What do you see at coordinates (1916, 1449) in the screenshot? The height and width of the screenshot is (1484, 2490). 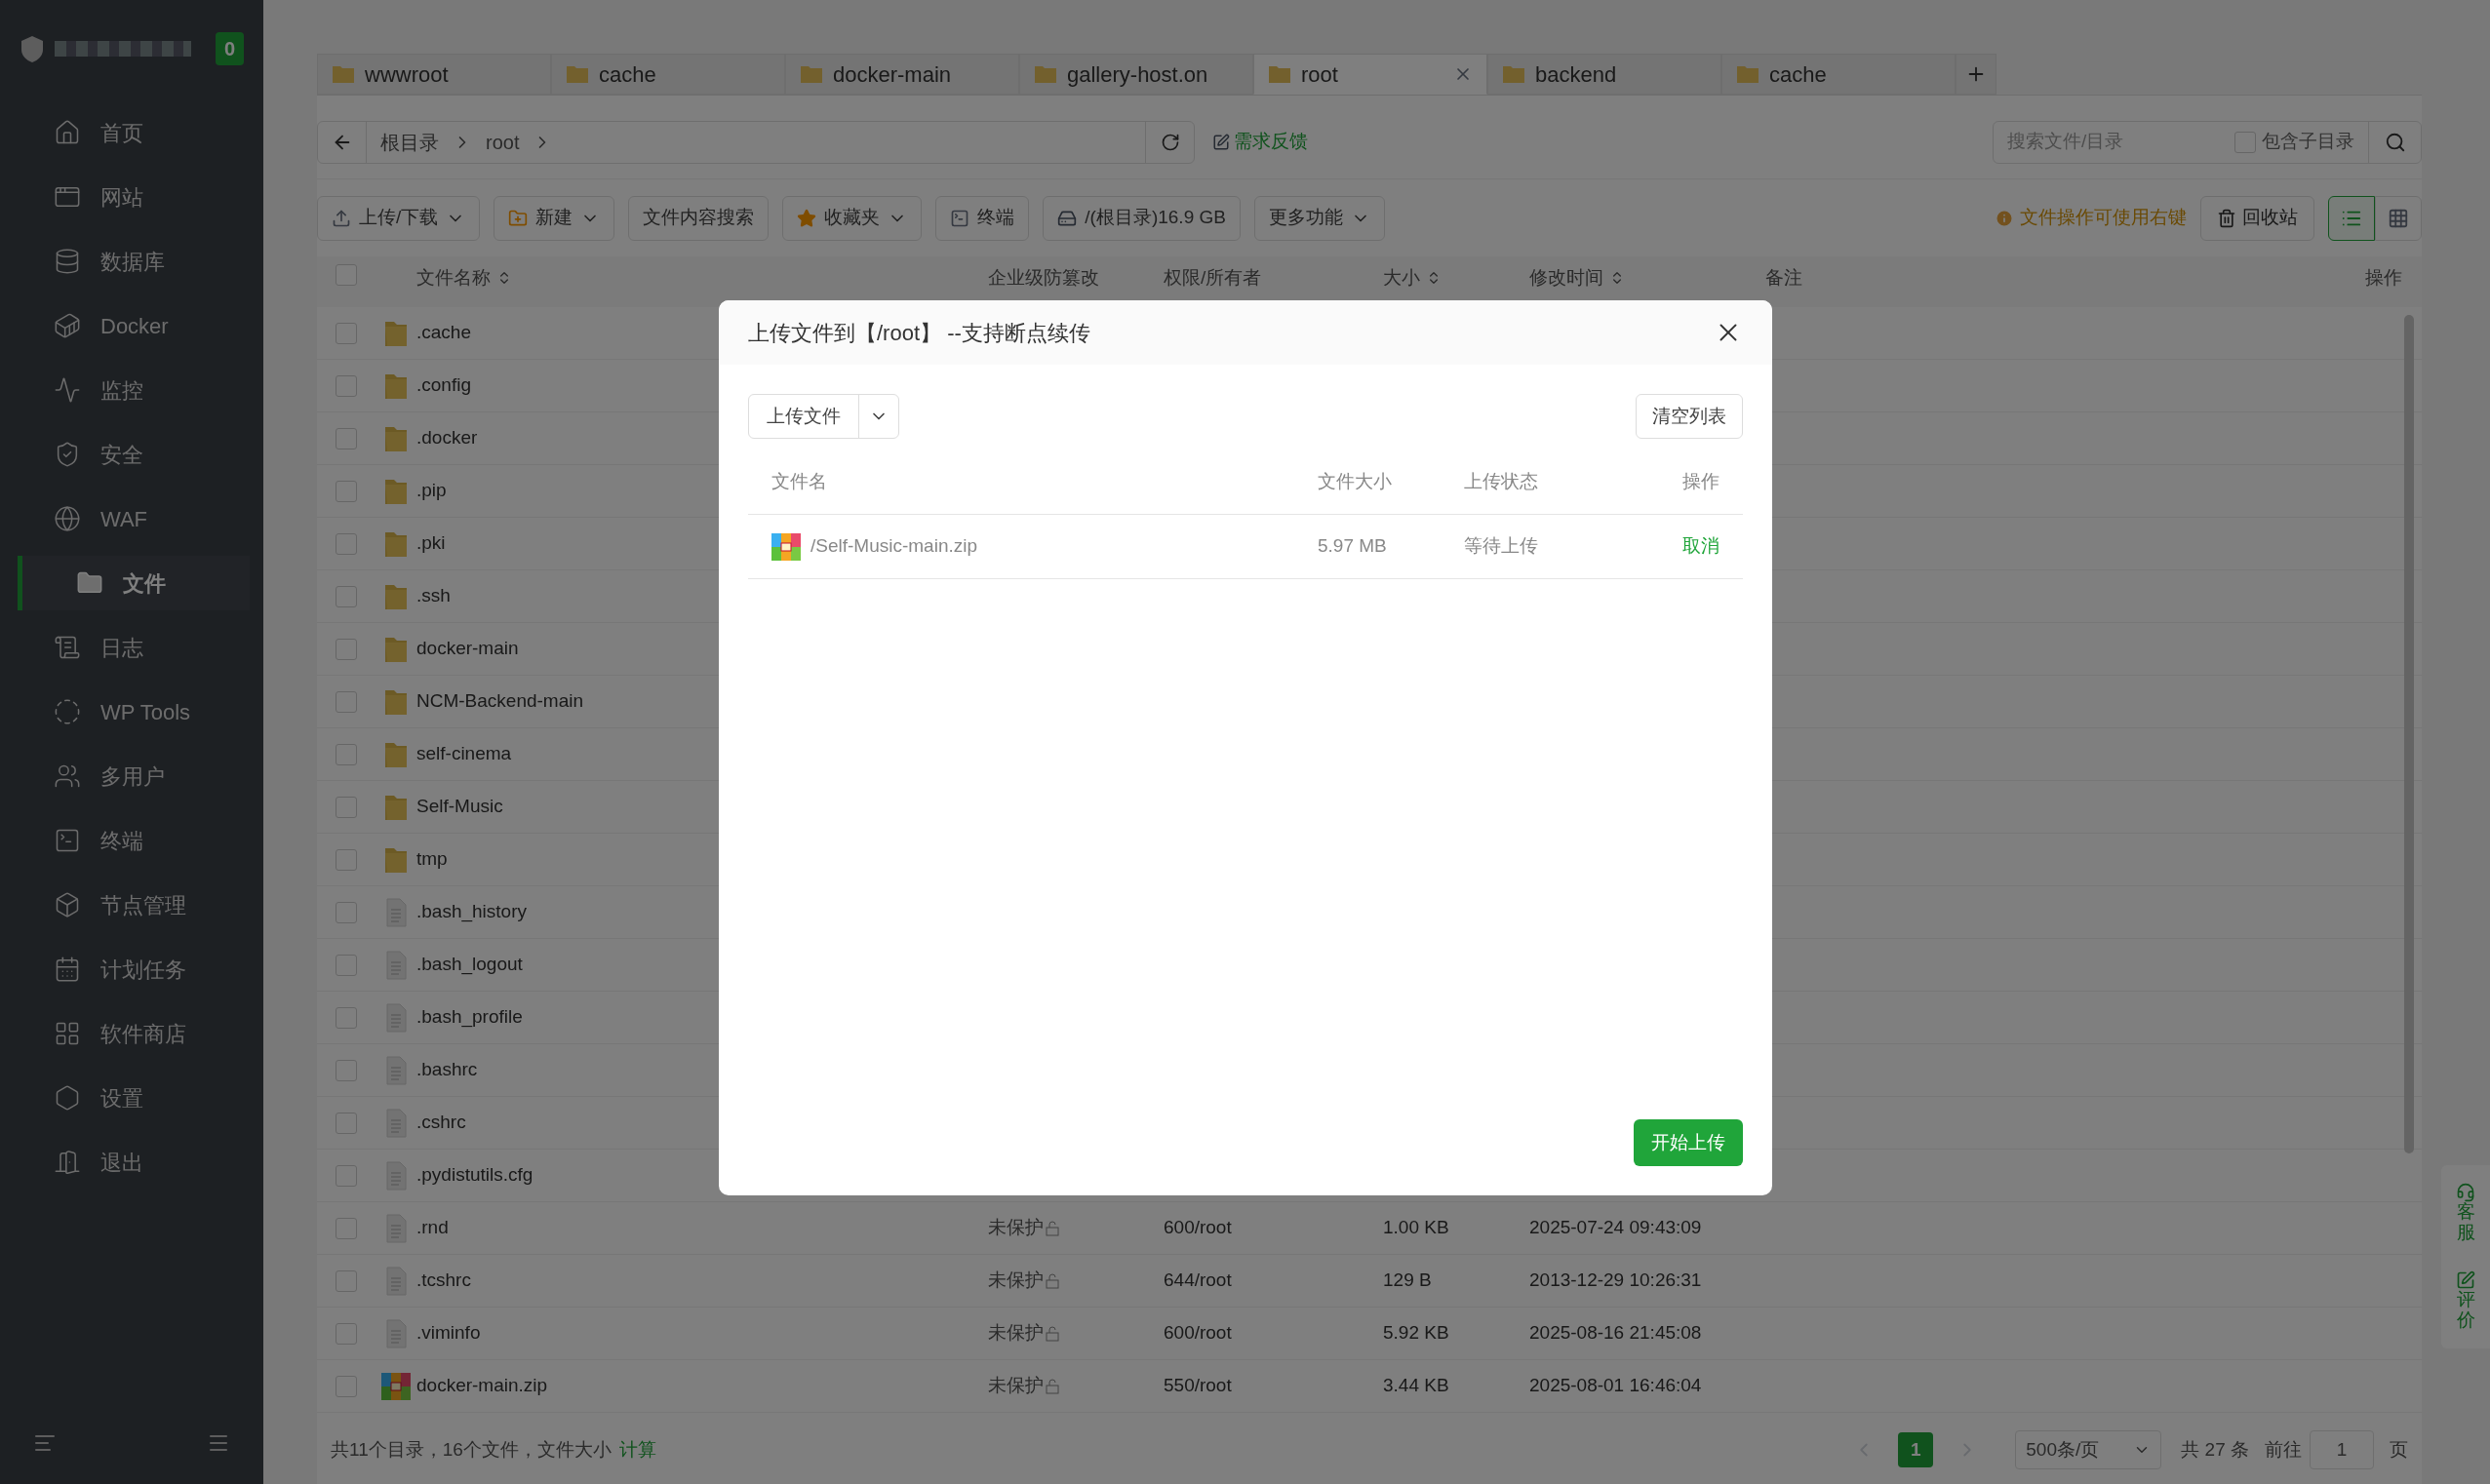 I see `page-button: 1` at bounding box center [1916, 1449].